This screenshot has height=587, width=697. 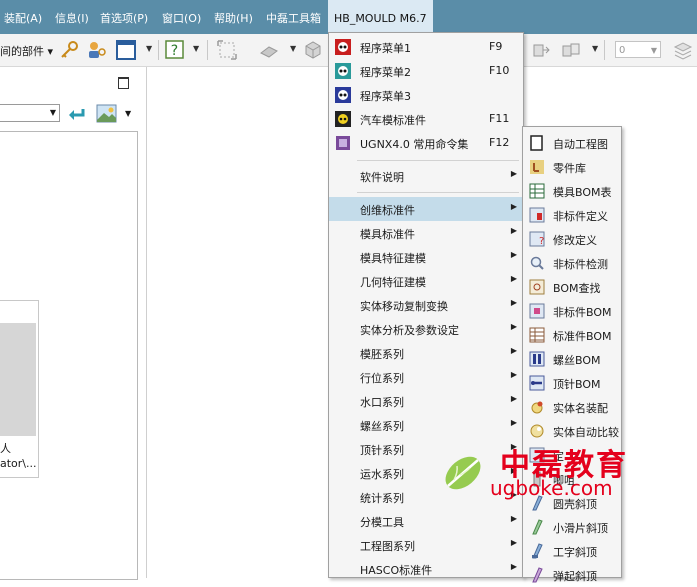 What do you see at coordinates (233, 17) in the screenshot?
I see `menu-help: 帮助(H)` at bounding box center [233, 17].